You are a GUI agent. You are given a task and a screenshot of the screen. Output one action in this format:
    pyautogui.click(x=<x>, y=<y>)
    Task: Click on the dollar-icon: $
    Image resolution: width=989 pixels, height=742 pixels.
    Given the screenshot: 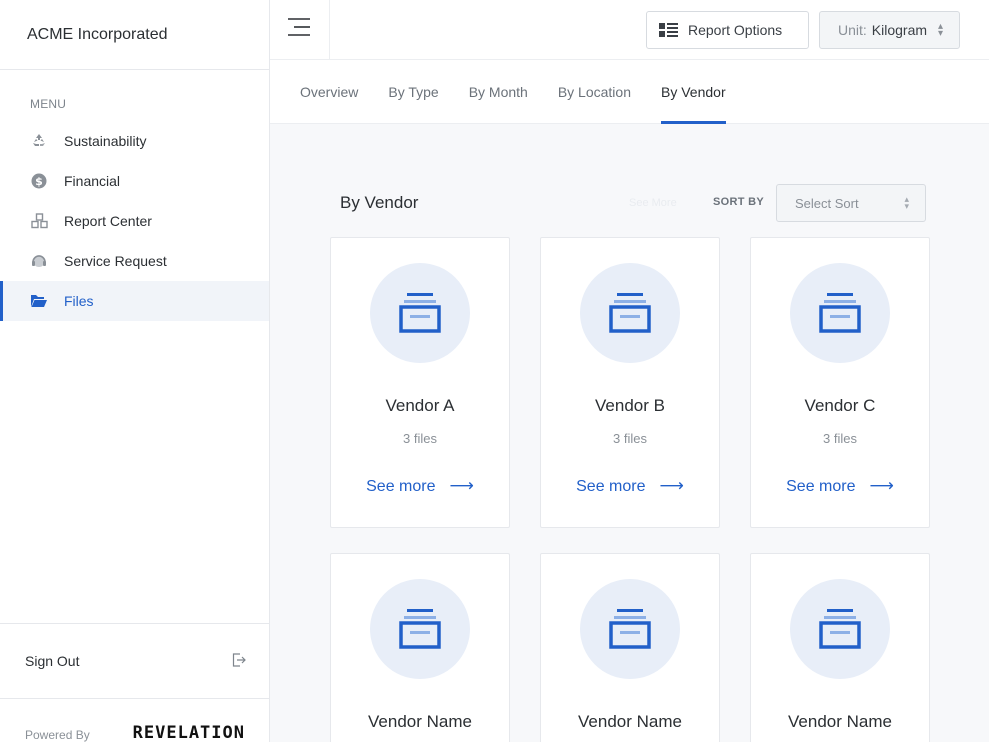 What is the action you would take?
    pyautogui.click(x=39, y=181)
    